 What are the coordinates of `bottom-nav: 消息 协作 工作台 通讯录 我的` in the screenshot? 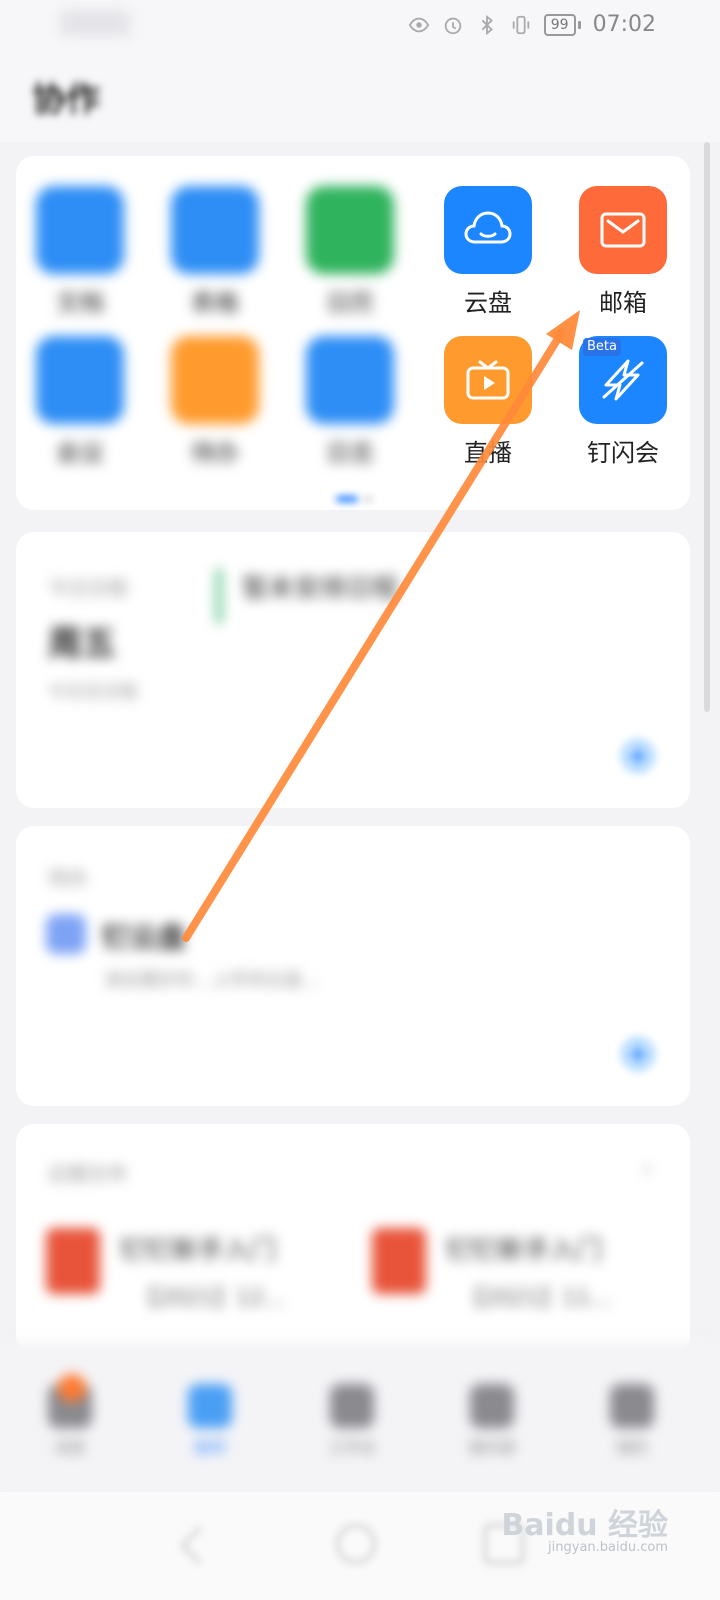 It's located at (360, 1417).